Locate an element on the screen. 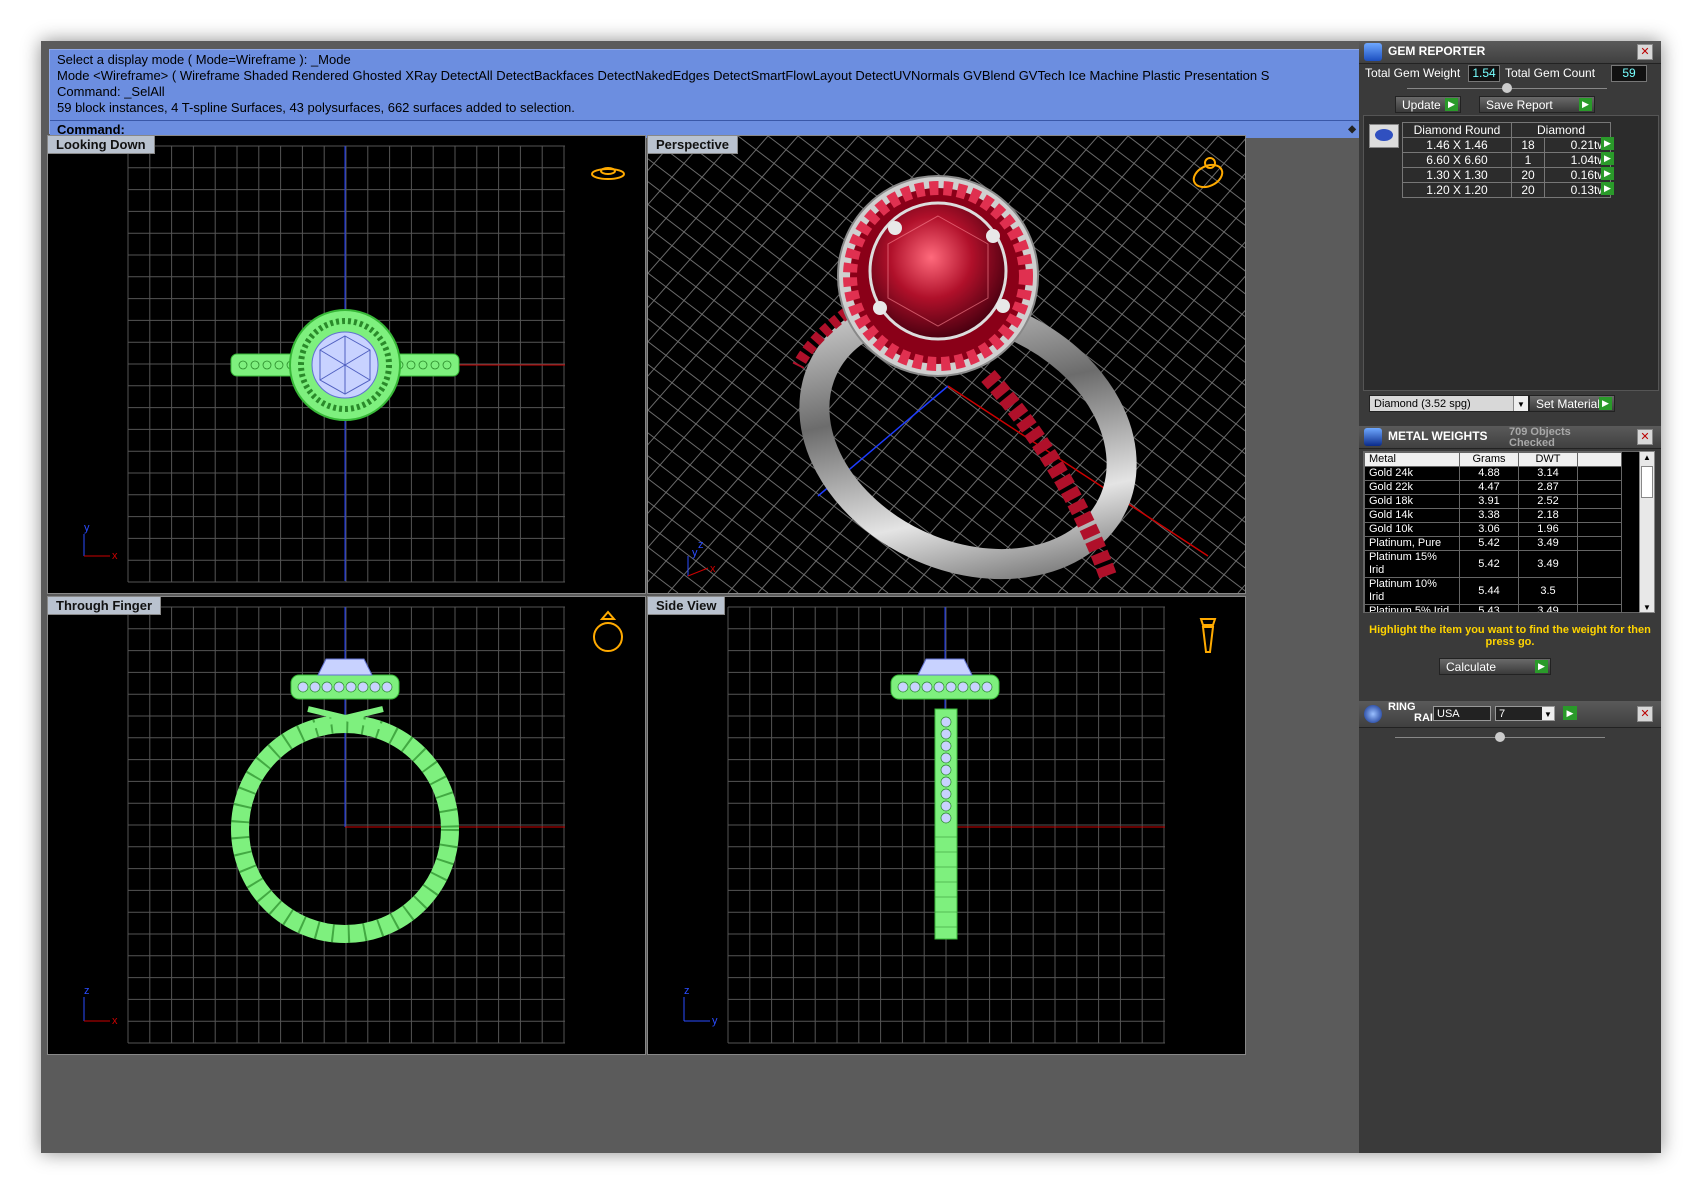  diamond-round-icon is located at coordinates (1384, 136).